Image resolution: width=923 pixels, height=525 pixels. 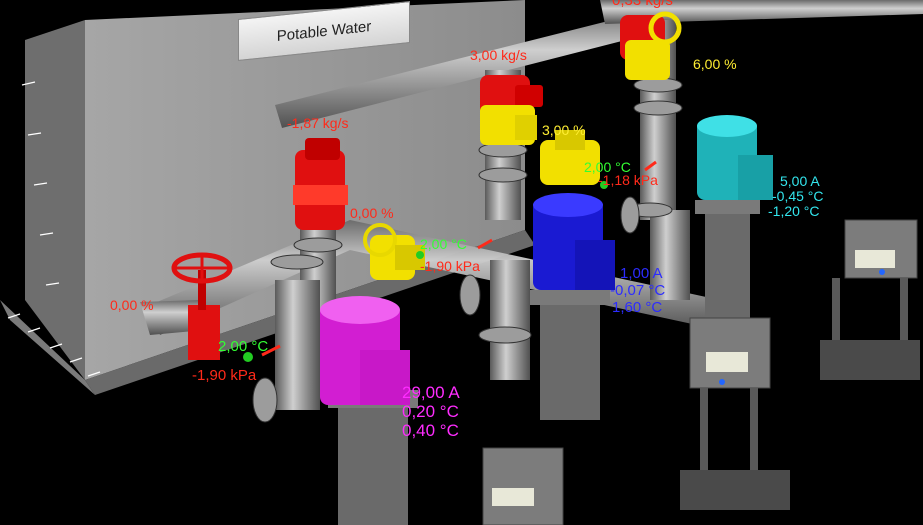 I want to click on valve-mid-pct-label: 3,00 %, so click(x=564, y=130).